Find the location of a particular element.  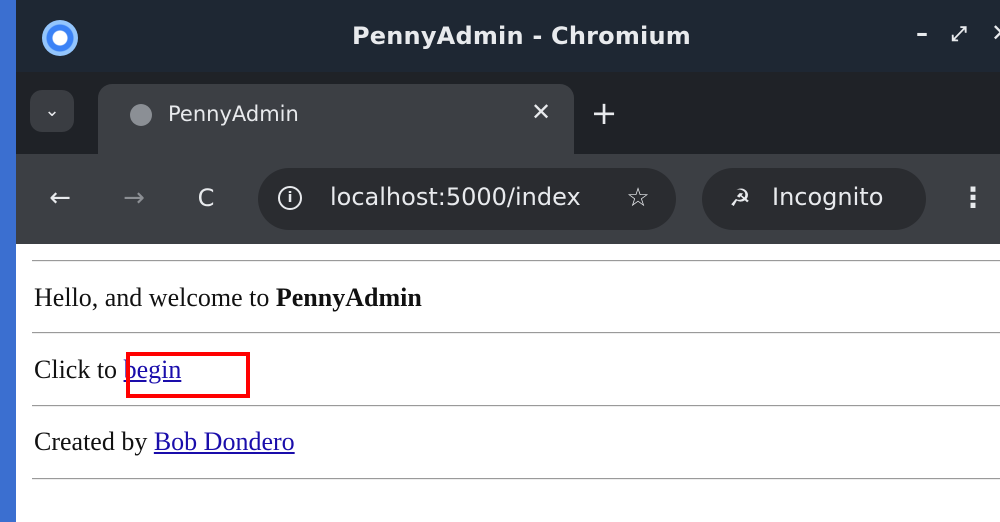

welcome-line: Hello, and welcome to PennyAdmin is located at coordinates (228, 298).